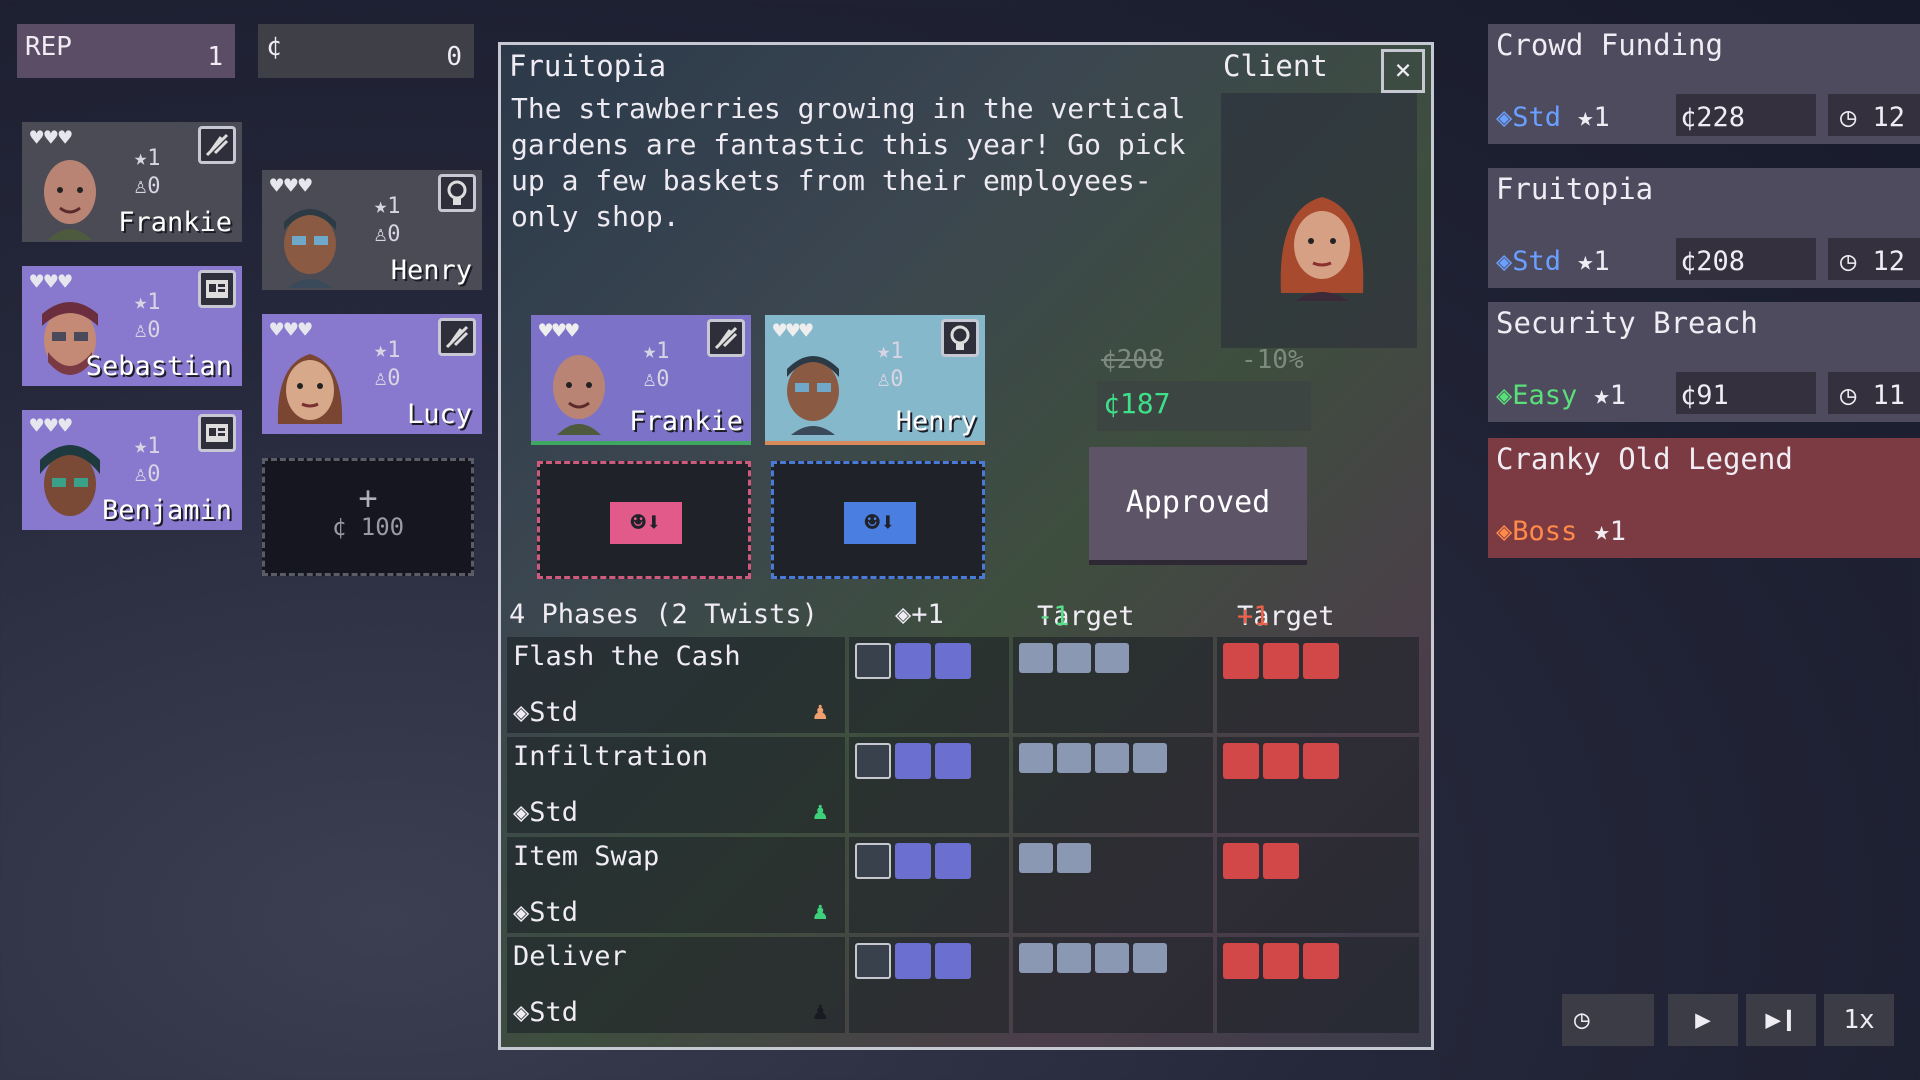 The image size is (1920, 1080). What do you see at coordinates (126, 51) in the screenshot?
I see `rep-counter: REP 1` at bounding box center [126, 51].